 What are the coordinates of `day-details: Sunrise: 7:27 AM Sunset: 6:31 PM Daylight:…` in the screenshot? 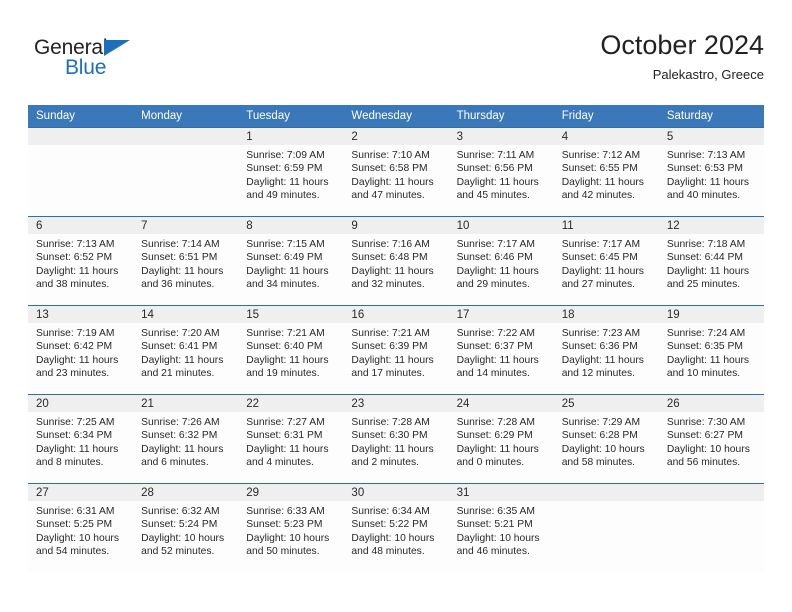 It's located at (290, 441).